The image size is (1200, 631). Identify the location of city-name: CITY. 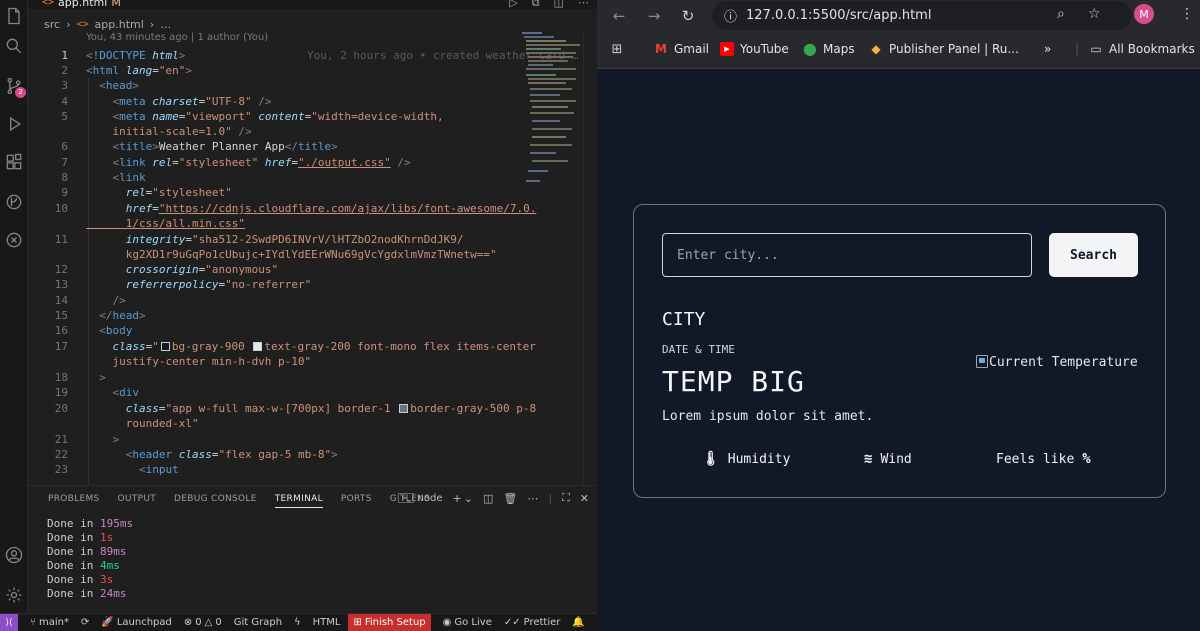
(684, 319).